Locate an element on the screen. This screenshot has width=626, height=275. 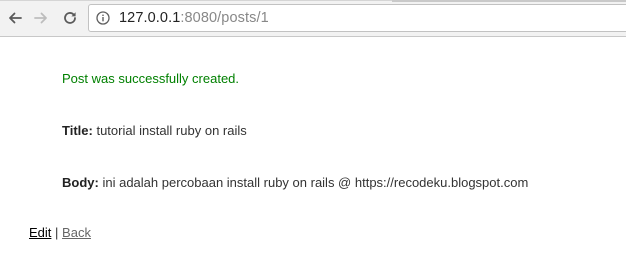
notice-message: Post was successfully created. is located at coordinates (151, 78).